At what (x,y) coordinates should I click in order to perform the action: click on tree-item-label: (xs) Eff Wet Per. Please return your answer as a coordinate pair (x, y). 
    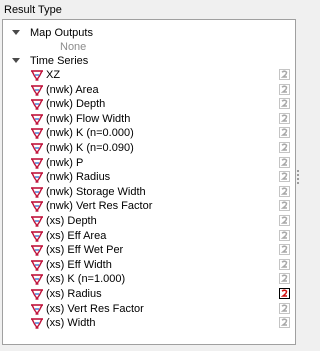
    Looking at the image, I should click on (85, 250).